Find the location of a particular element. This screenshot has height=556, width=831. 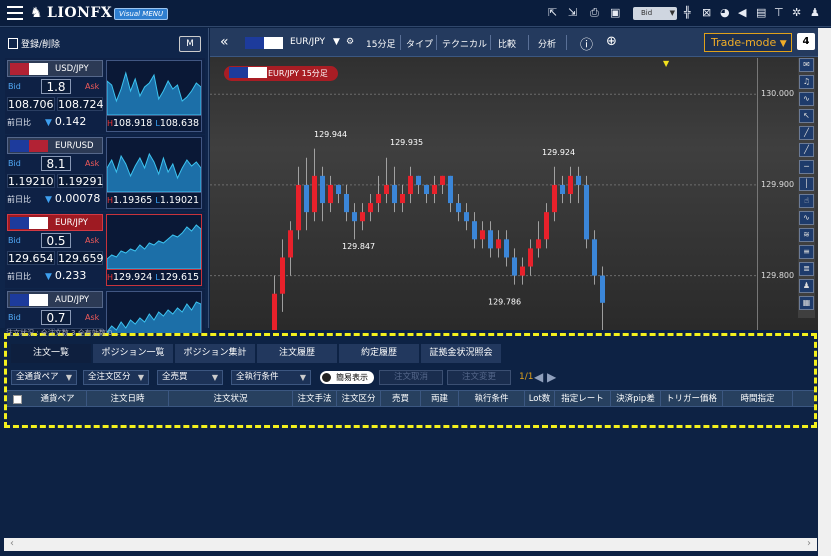

draw-tool-icon: ≋ is located at coordinates (806, 235).